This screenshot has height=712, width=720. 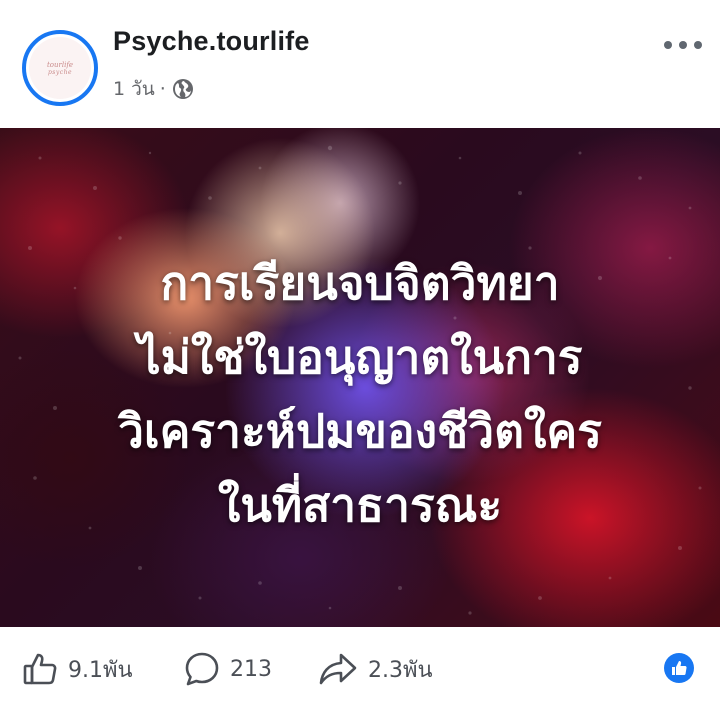 What do you see at coordinates (40, 669) in the screenshot?
I see `thumbs-up-icon` at bounding box center [40, 669].